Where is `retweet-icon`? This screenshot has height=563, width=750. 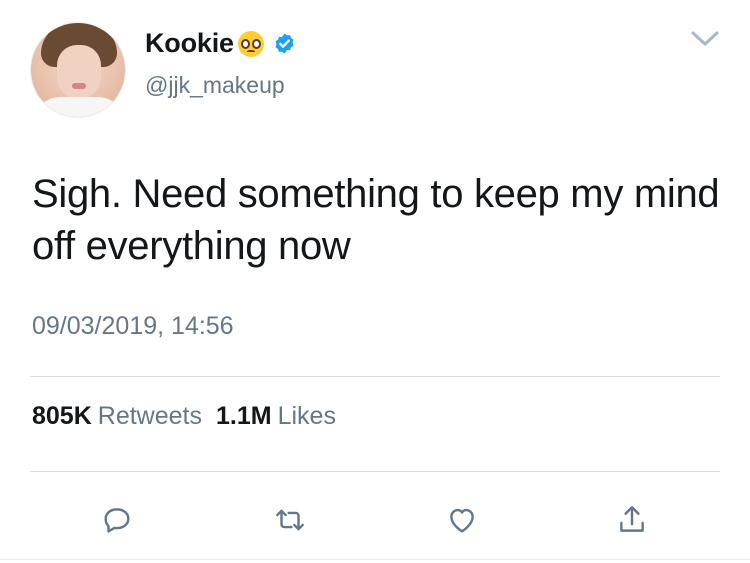
retweet-icon is located at coordinates (290, 520).